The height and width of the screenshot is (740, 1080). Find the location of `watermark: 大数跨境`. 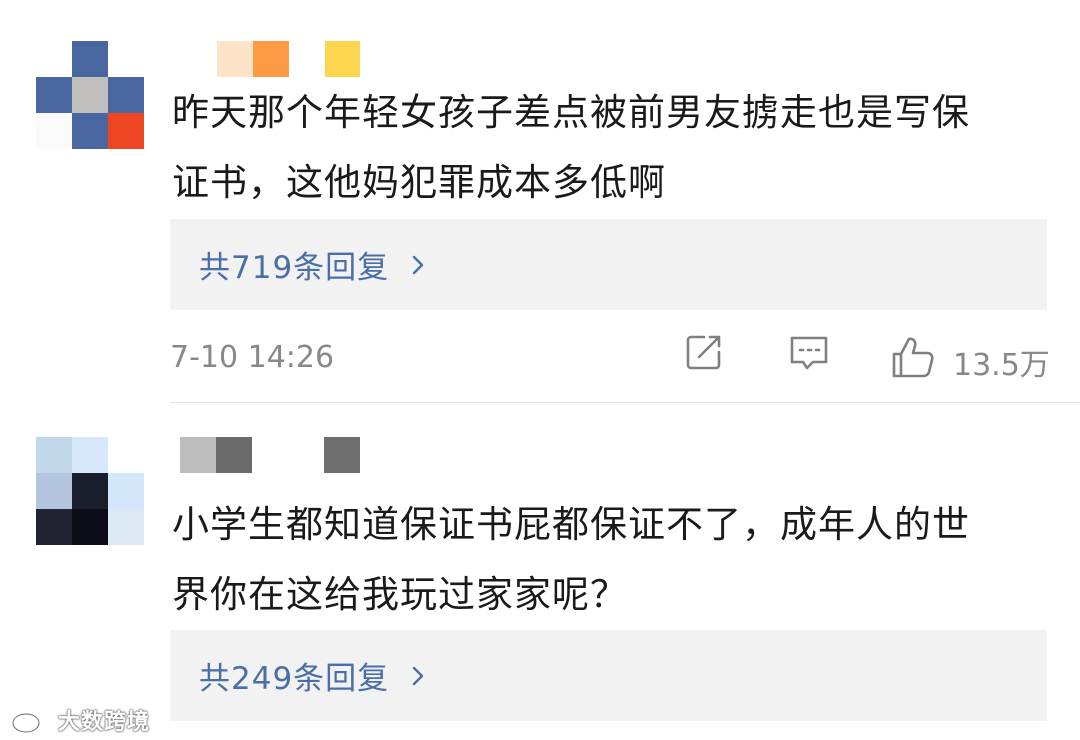

watermark: 大数跨境 is located at coordinates (80, 720).